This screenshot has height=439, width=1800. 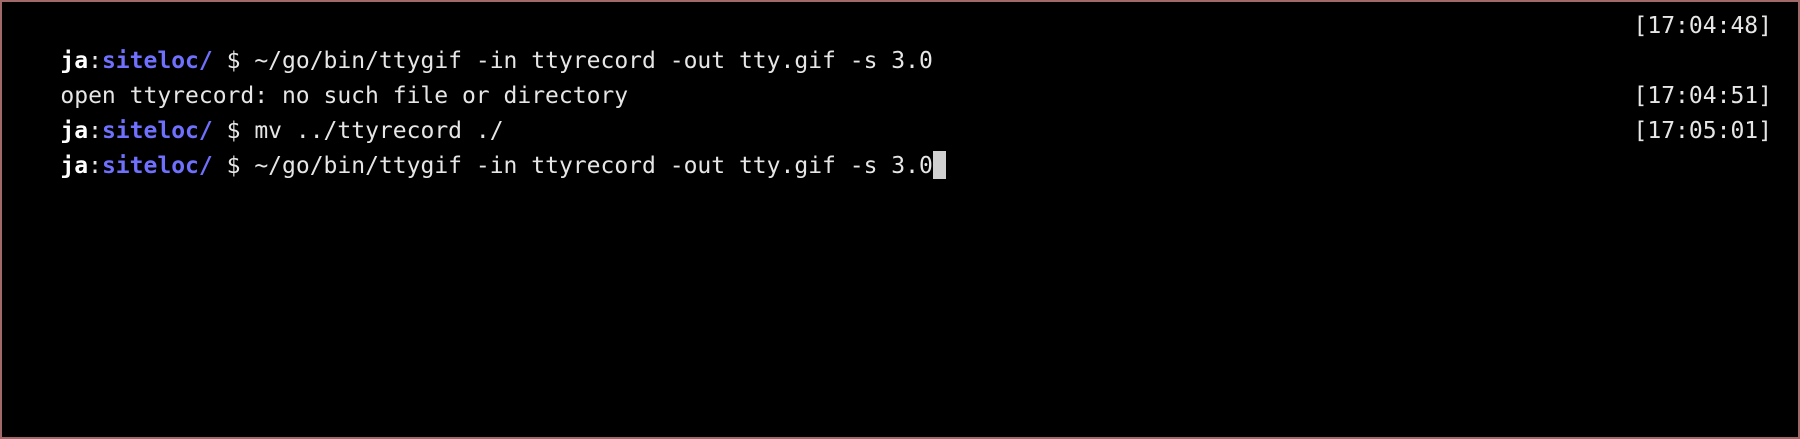 I want to click on timestamp: [17:04:51], so click(x=1702, y=96).